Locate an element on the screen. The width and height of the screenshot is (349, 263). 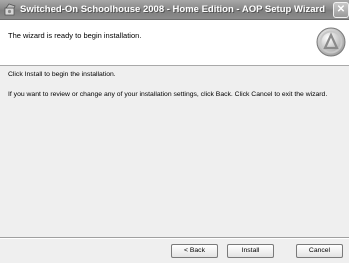
instruction-text: Click Install to begin the installation. is located at coordinates (62, 74).